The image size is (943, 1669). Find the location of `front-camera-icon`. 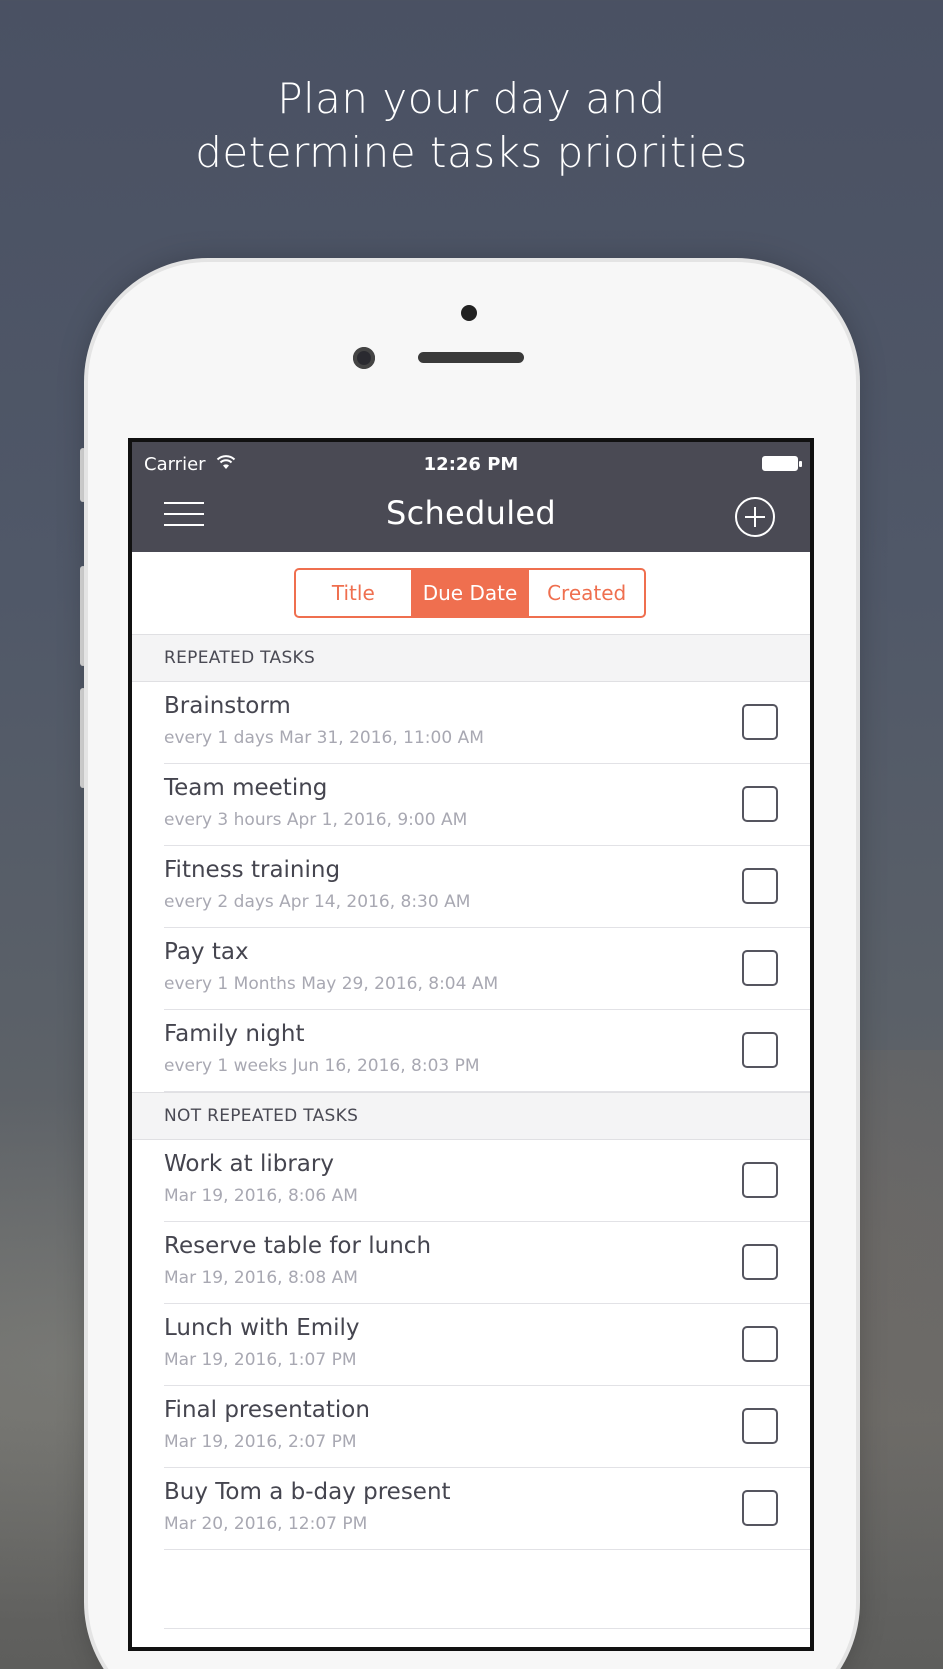

front-camera-icon is located at coordinates (364, 358).